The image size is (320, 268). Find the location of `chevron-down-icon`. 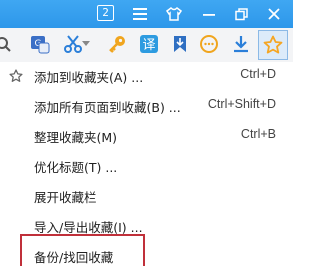

chevron-down-icon is located at coordinates (86, 44).